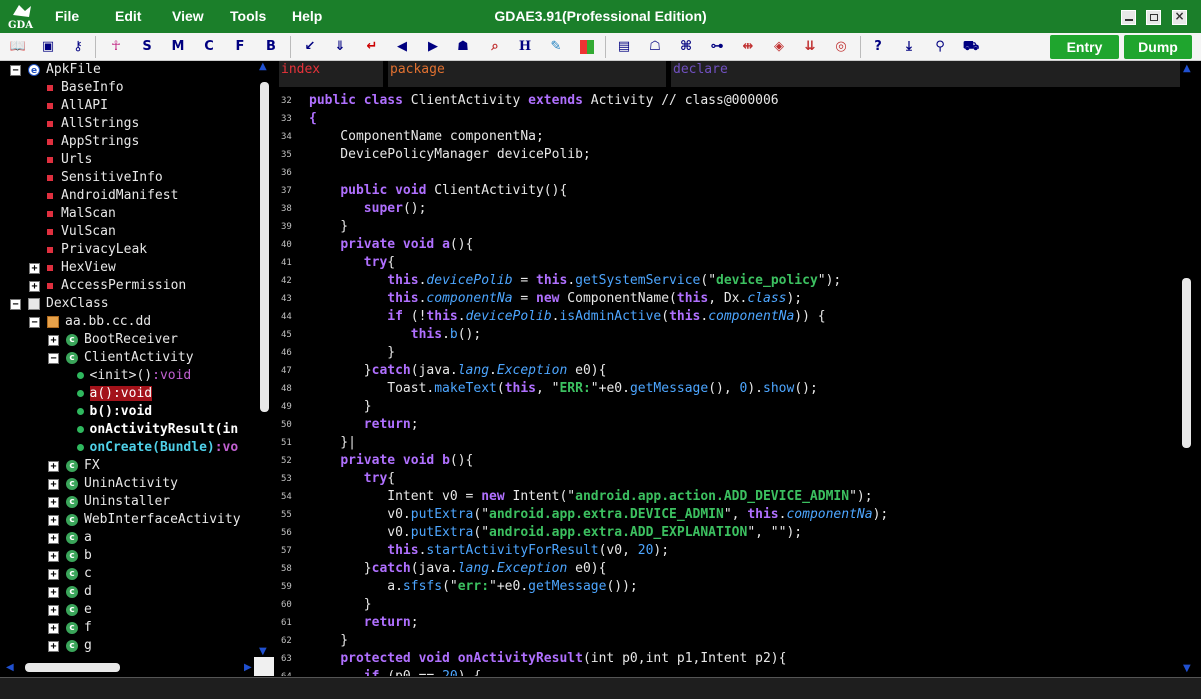  I want to click on tree-item-label: Urls, so click(77, 159).